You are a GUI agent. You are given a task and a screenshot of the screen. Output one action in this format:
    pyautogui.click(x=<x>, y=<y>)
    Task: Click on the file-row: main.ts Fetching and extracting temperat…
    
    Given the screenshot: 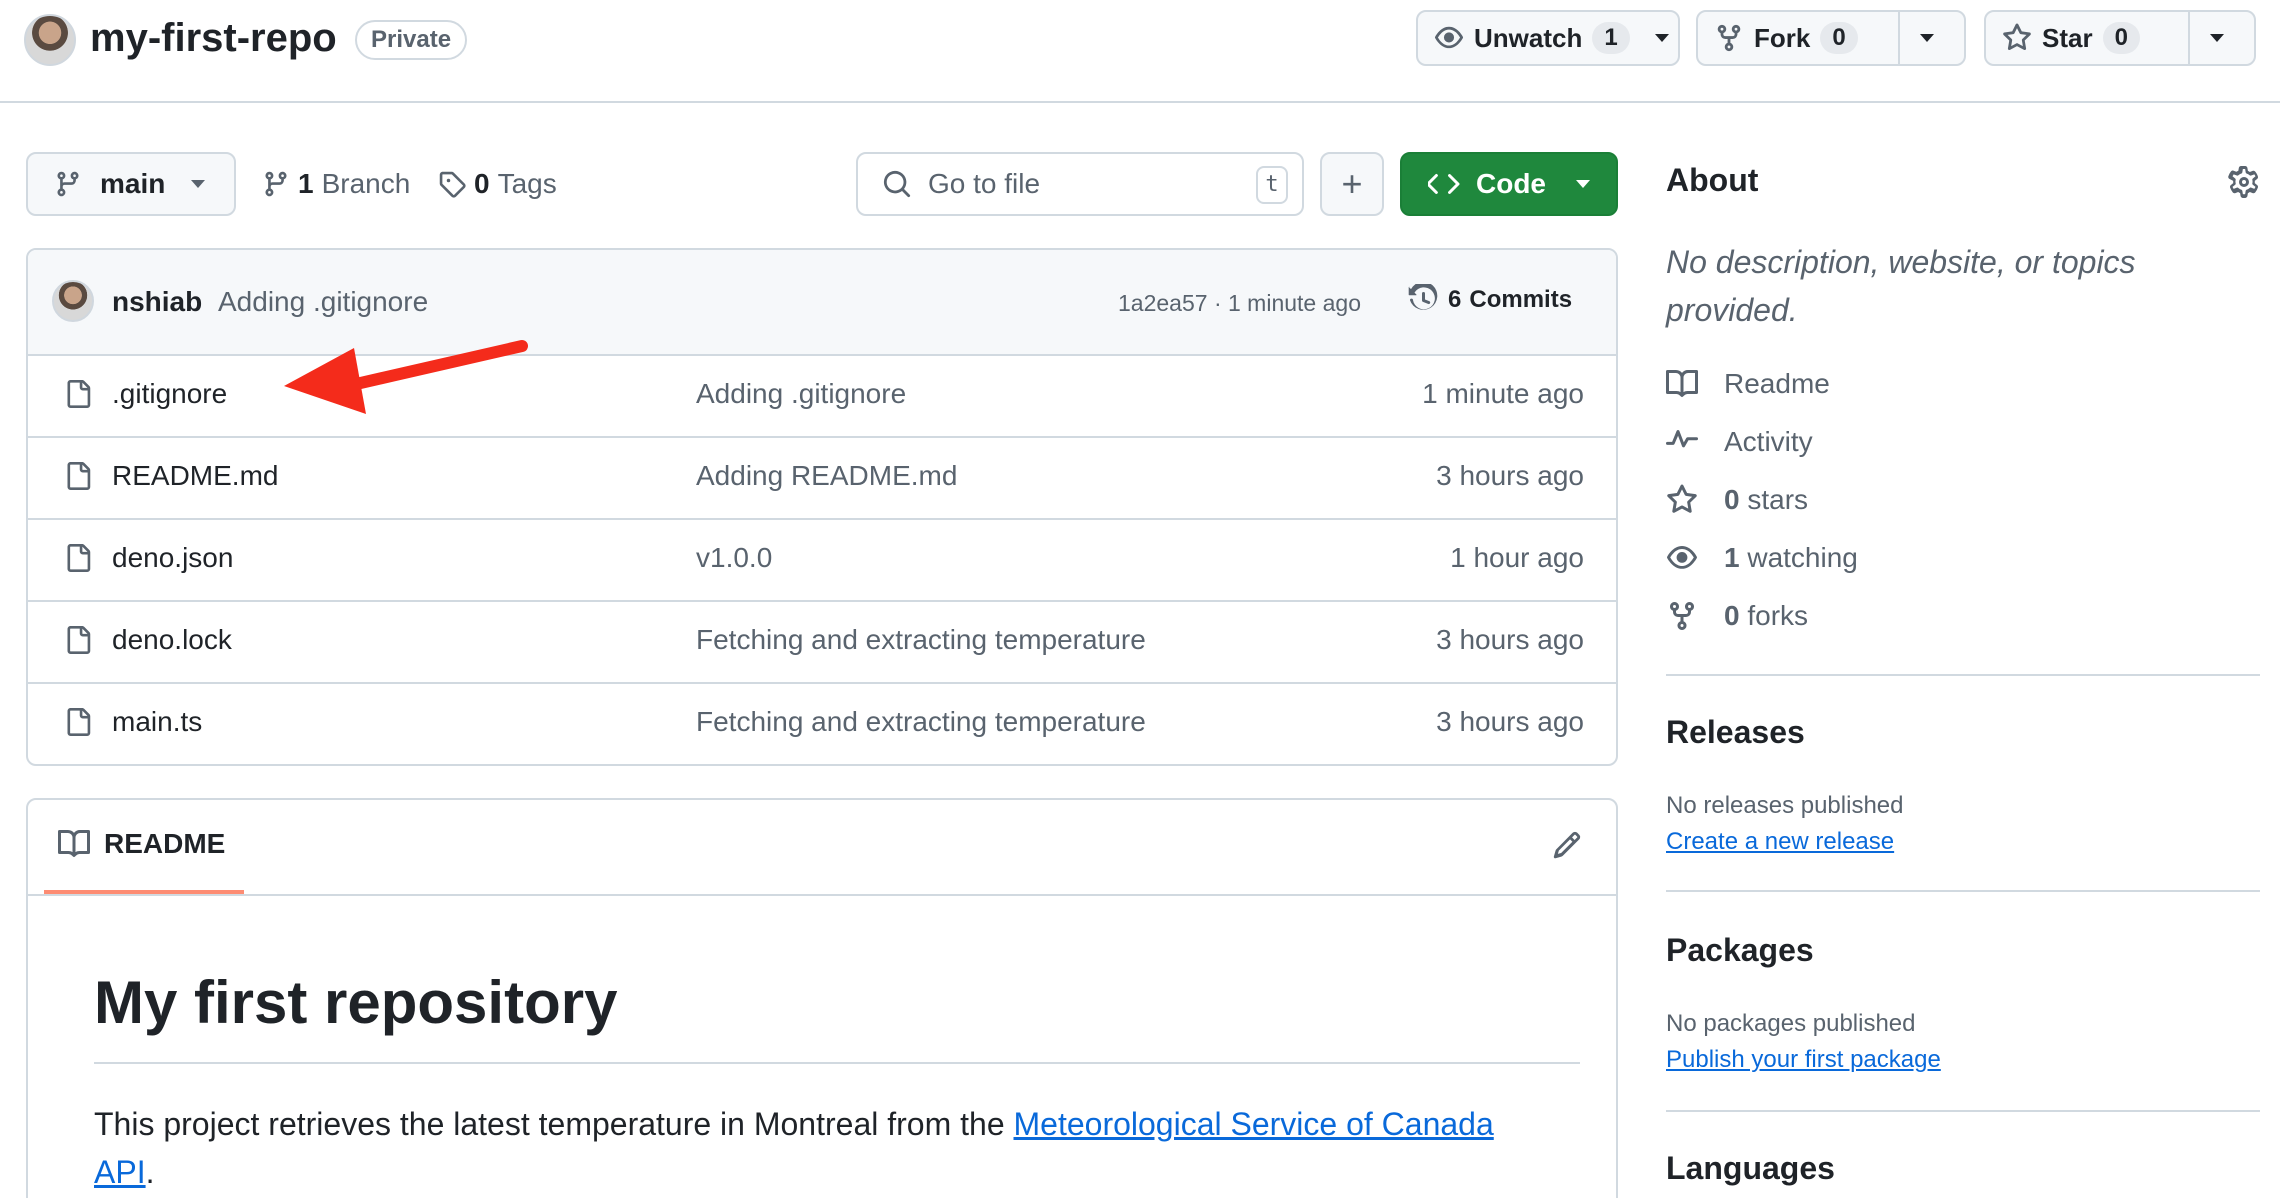 What is the action you would take?
    pyautogui.click(x=822, y=724)
    